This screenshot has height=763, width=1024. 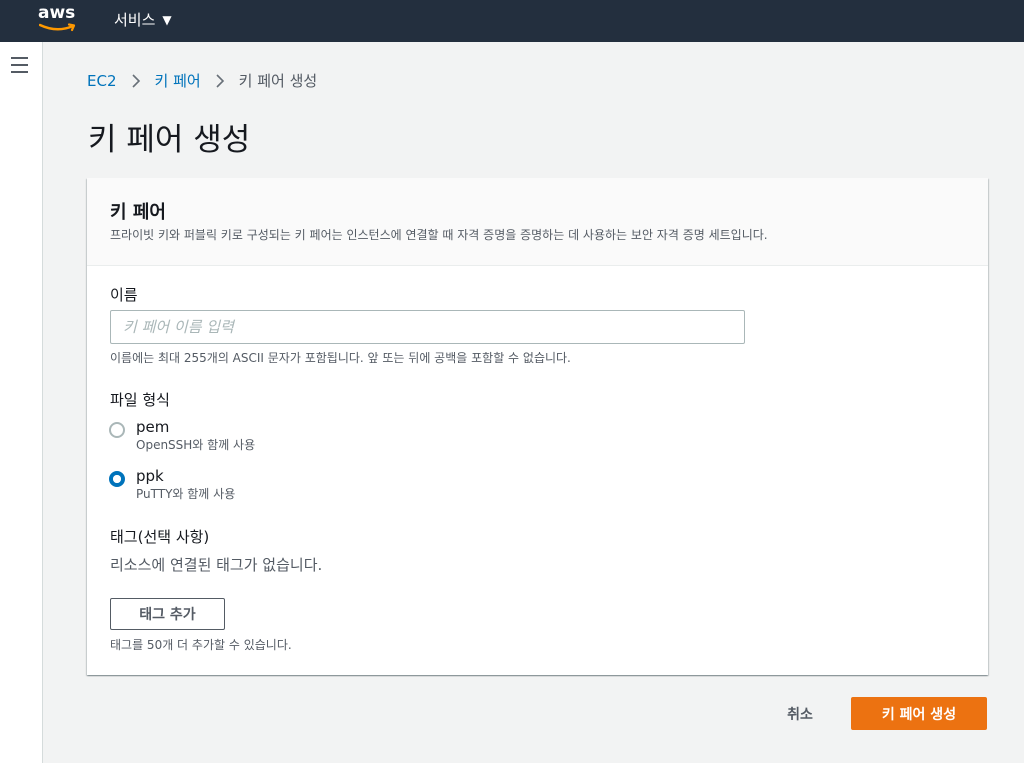 What do you see at coordinates (169, 140) in the screenshot?
I see `page-title: 키 페어 생성` at bounding box center [169, 140].